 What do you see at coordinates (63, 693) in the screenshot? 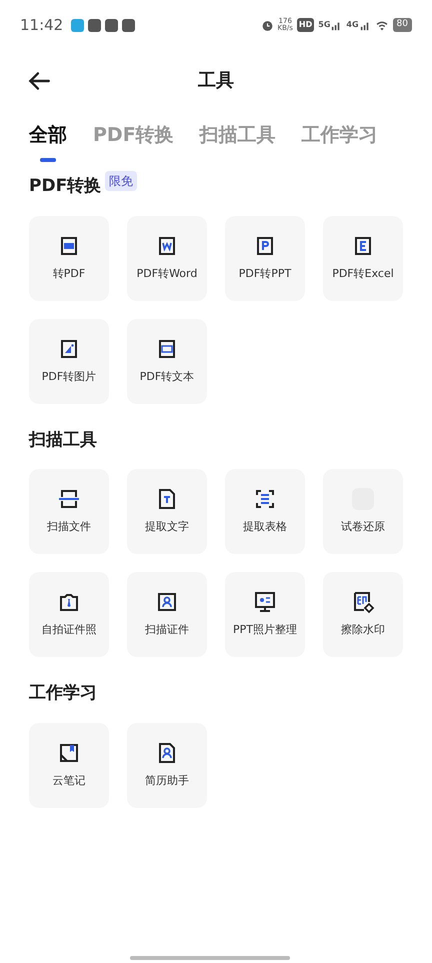
I see `section-title: 工作学习` at bounding box center [63, 693].